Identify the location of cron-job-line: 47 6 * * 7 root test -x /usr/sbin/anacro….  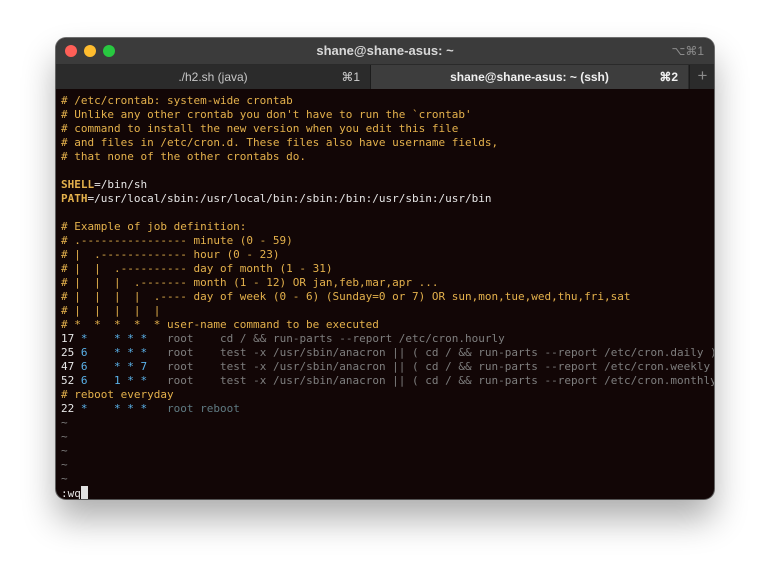
(386, 367).